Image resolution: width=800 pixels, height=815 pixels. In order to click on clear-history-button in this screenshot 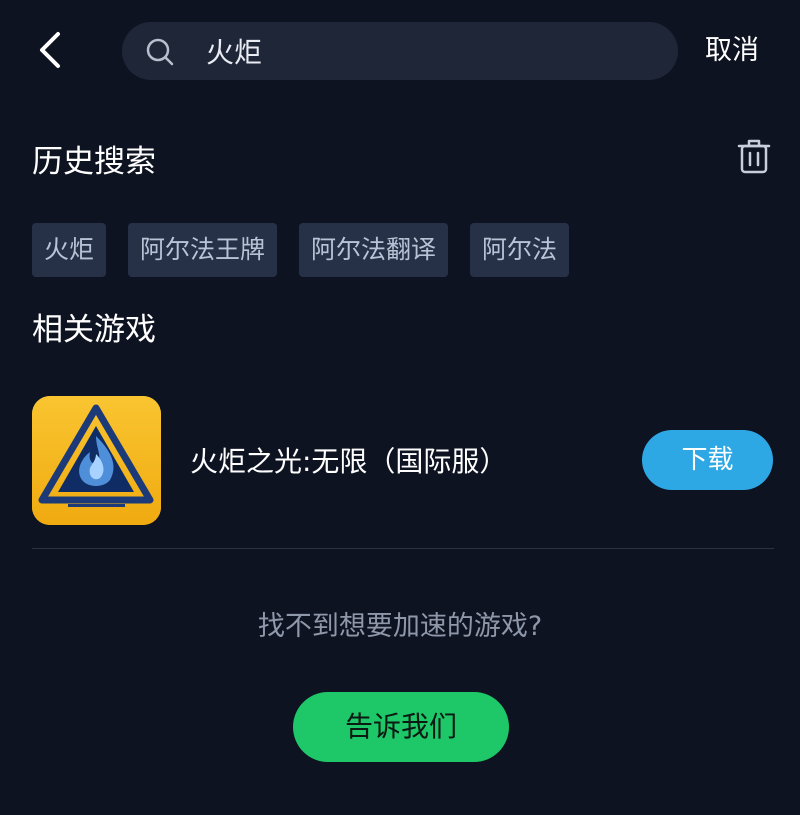, I will do `click(754, 156)`.